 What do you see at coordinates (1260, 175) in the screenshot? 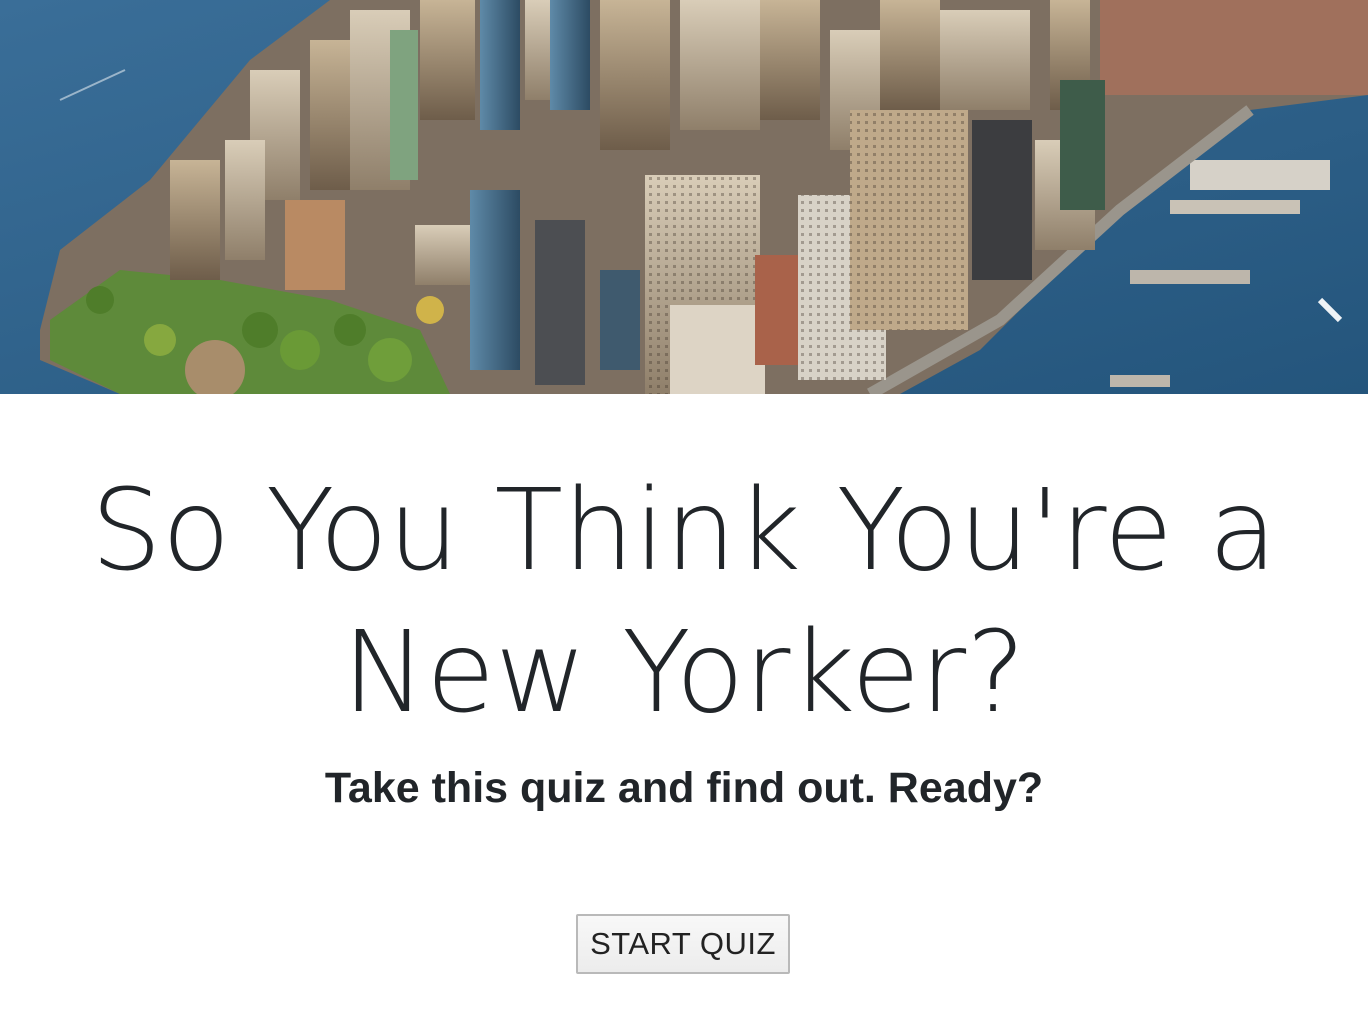
I see `pier-building` at bounding box center [1260, 175].